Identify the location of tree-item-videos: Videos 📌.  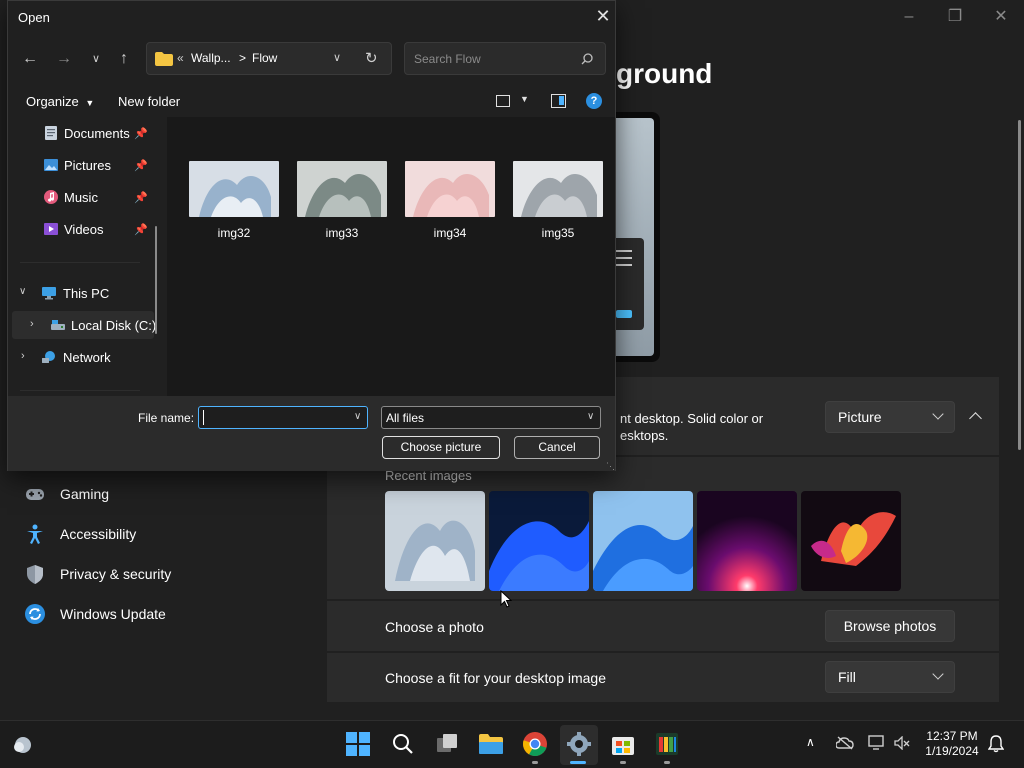
(93, 229).